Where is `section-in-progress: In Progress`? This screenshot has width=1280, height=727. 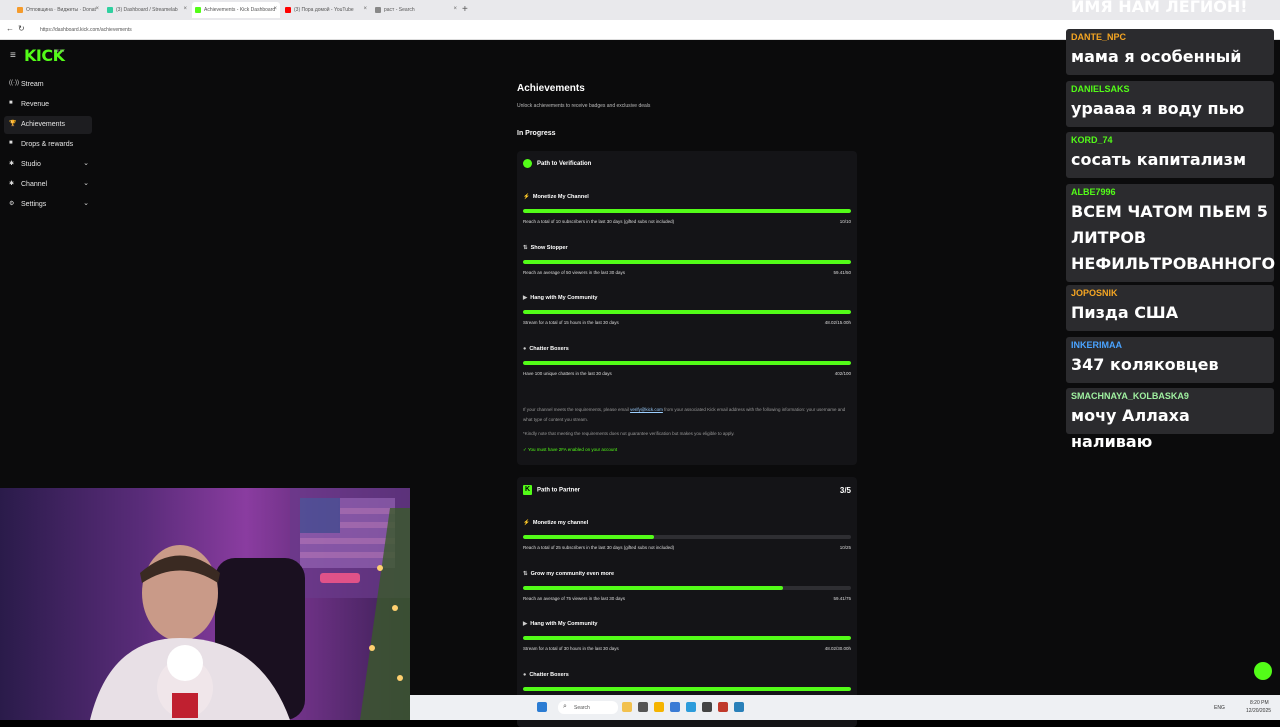
section-in-progress: In Progress is located at coordinates (536, 133).